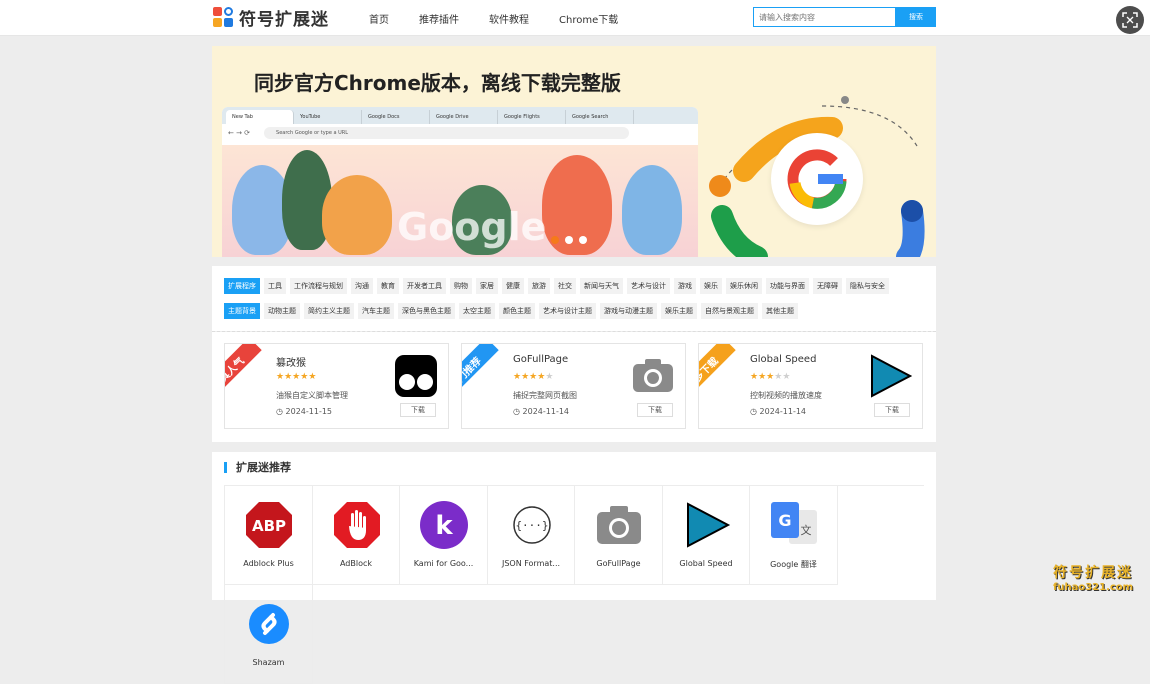 The height and width of the screenshot is (684, 1150). Describe the element at coordinates (424, 286) in the screenshot. I see `category-chip: 开发者工具` at that location.